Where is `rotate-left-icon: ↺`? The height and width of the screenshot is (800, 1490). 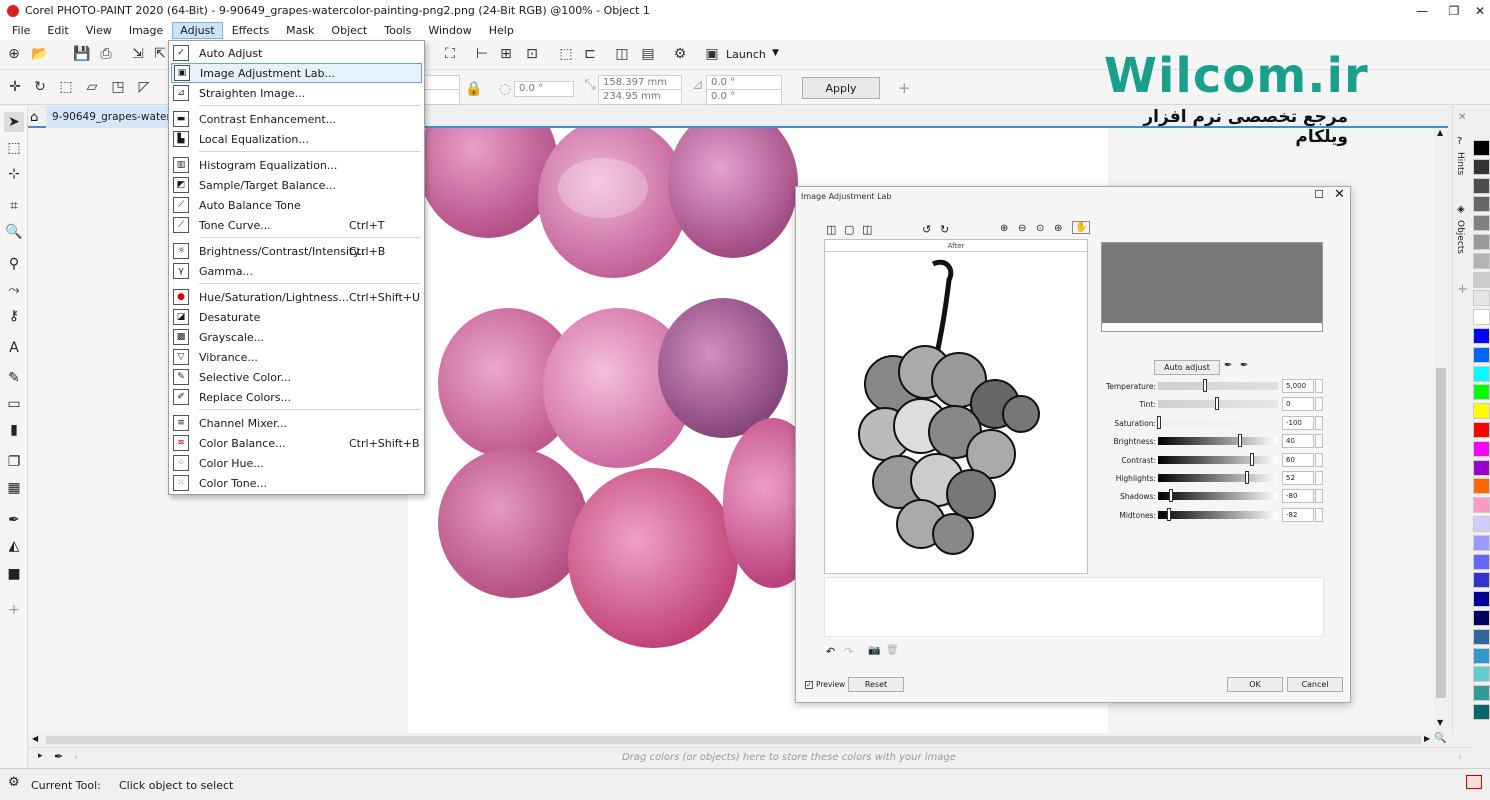
rotate-left-icon: ↺ is located at coordinates (926, 229).